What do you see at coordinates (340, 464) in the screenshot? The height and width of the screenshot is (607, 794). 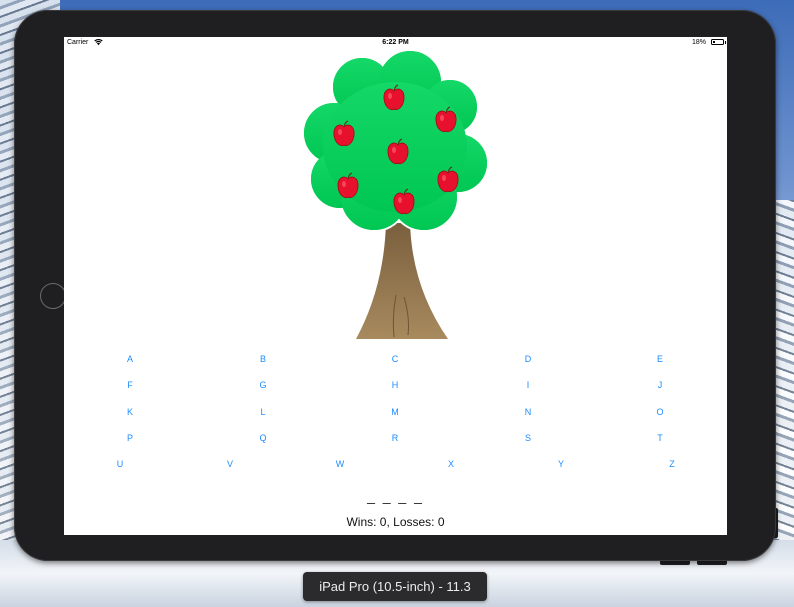 I see `letter-button-w: W` at bounding box center [340, 464].